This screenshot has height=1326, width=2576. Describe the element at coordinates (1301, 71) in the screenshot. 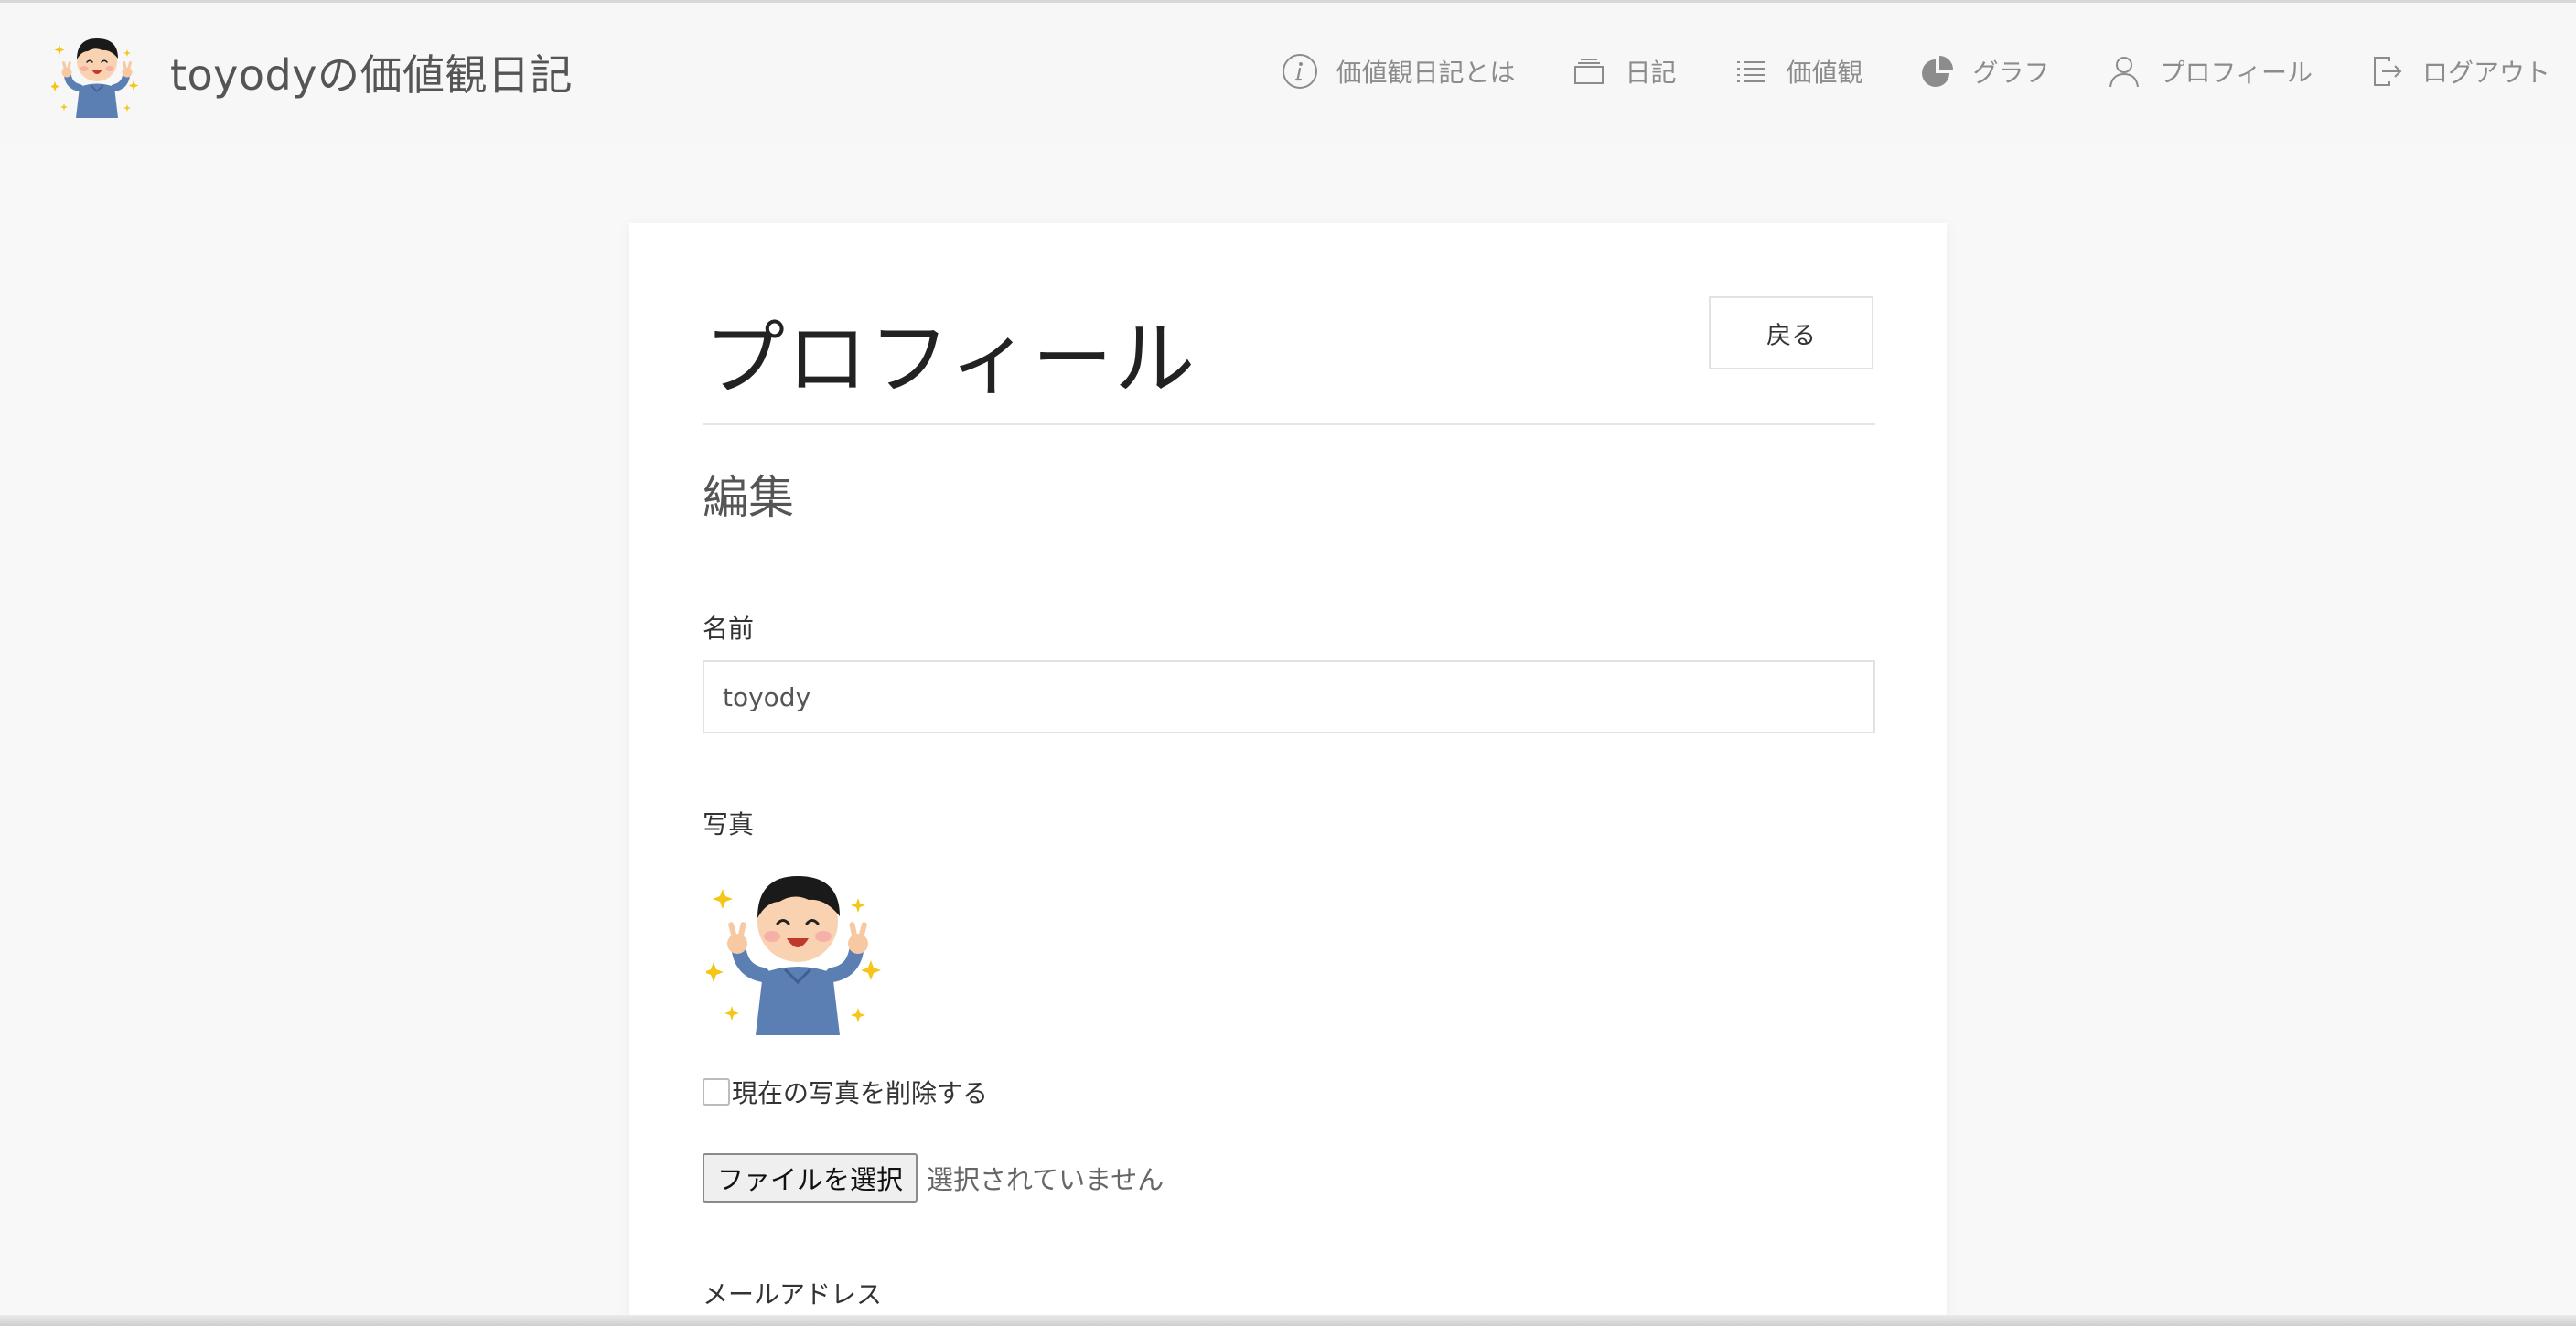

I see `info-icon` at that location.